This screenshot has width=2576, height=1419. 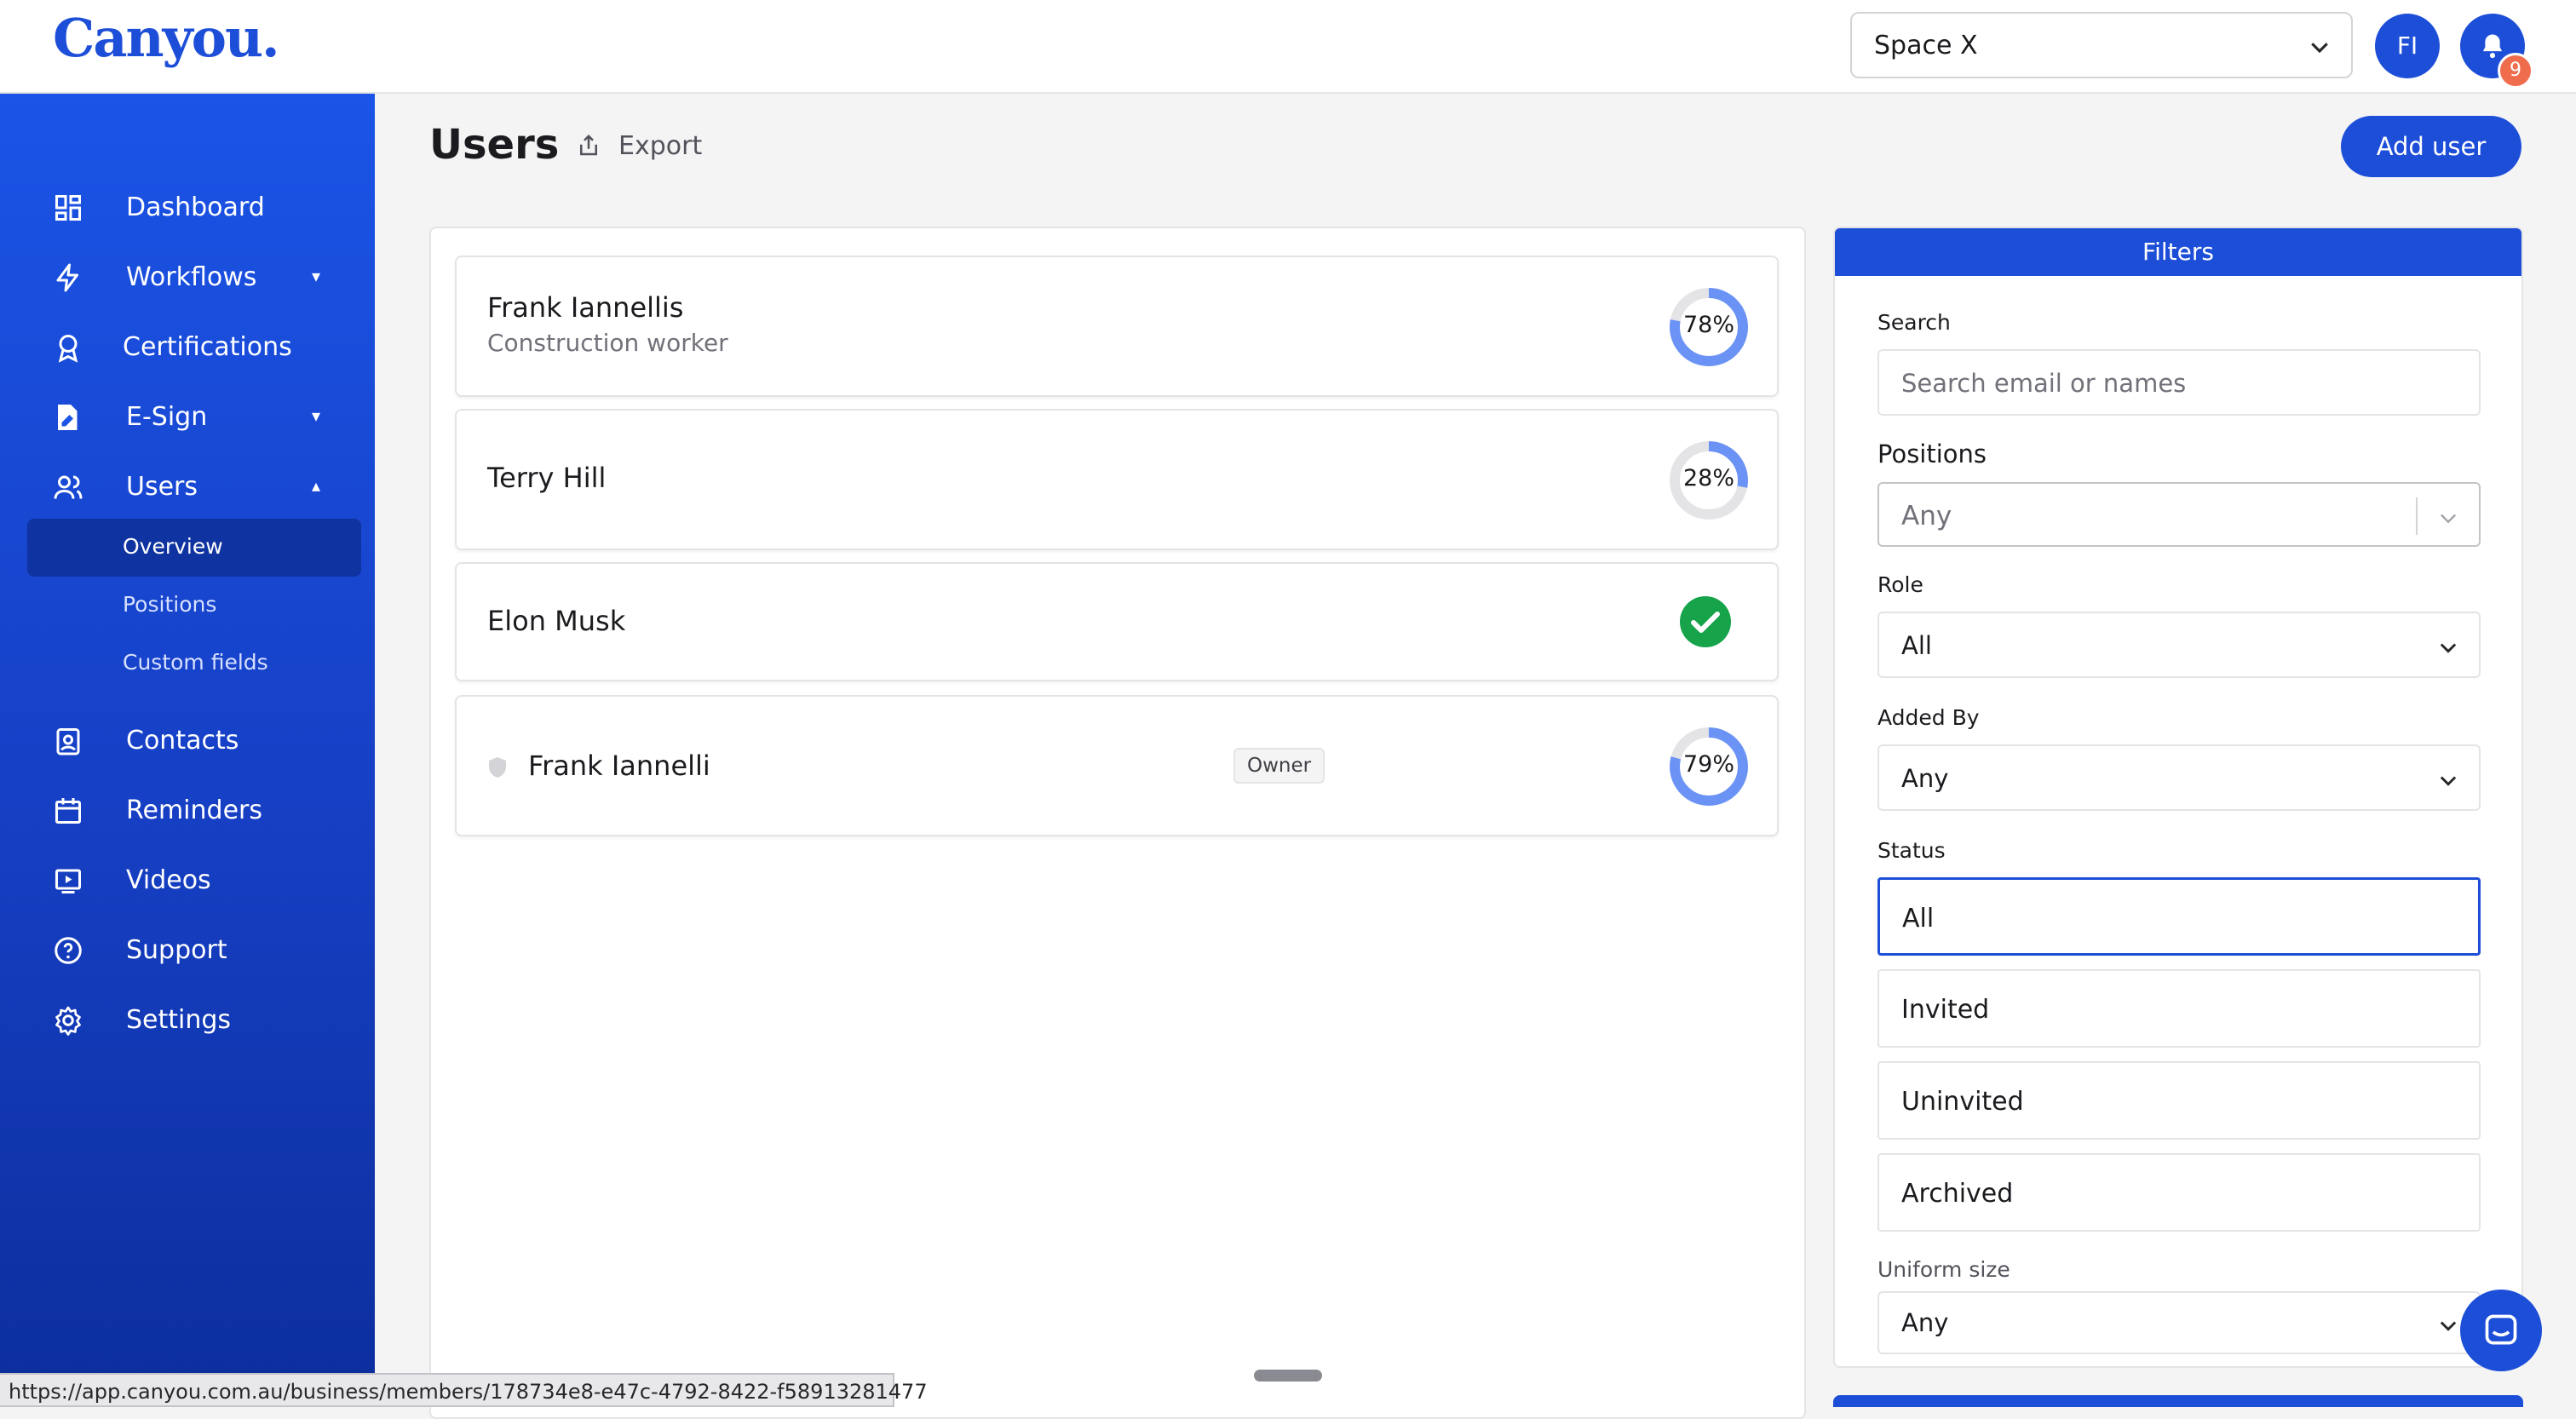 What do you see at coordinates (2179, 645) in the screenshot?
I see `role-select: All` at bounding box center [2179, 645].